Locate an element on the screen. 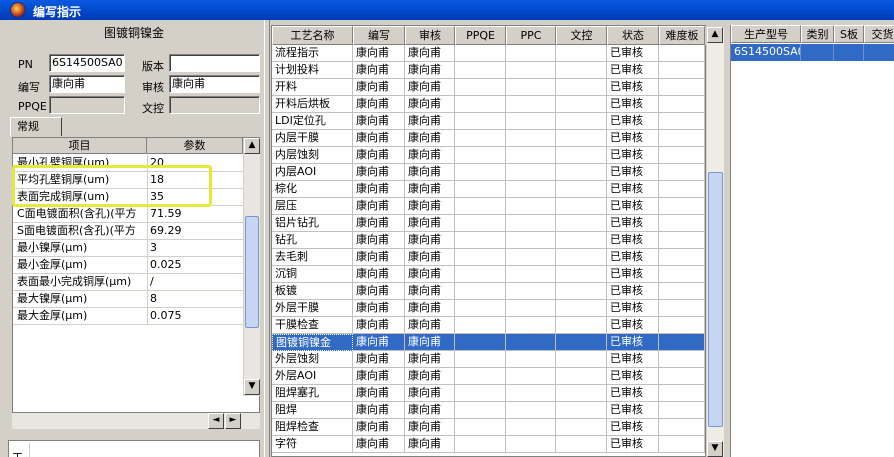 This screenshot has height=457, width=894. table-row: 外层AOI 康向甫 康向甫 已审核 is located at coordinates (489, 376).